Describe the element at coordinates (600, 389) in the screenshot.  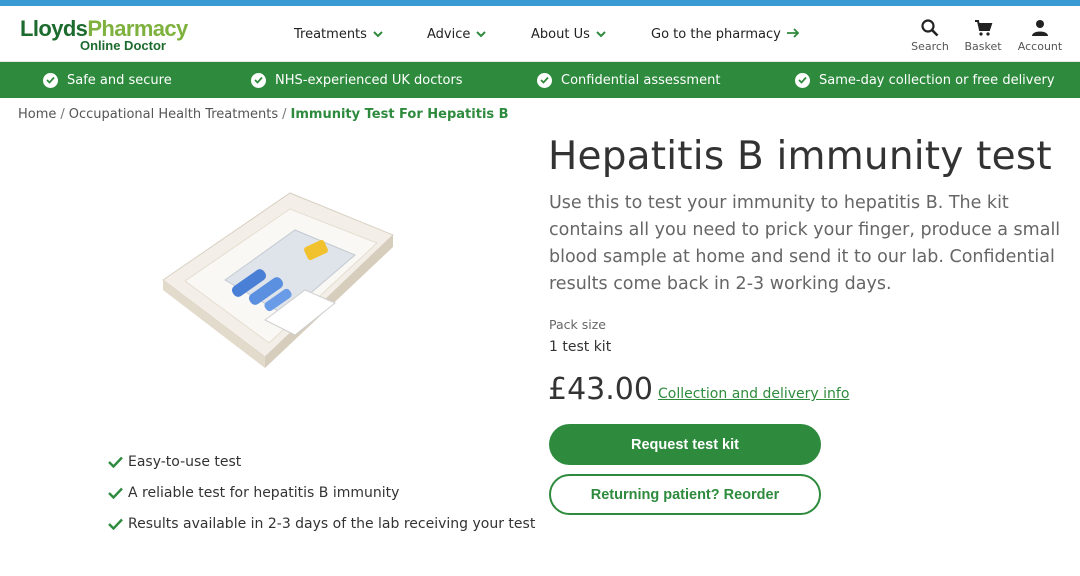
I see `product-price: £43.00` at that location.